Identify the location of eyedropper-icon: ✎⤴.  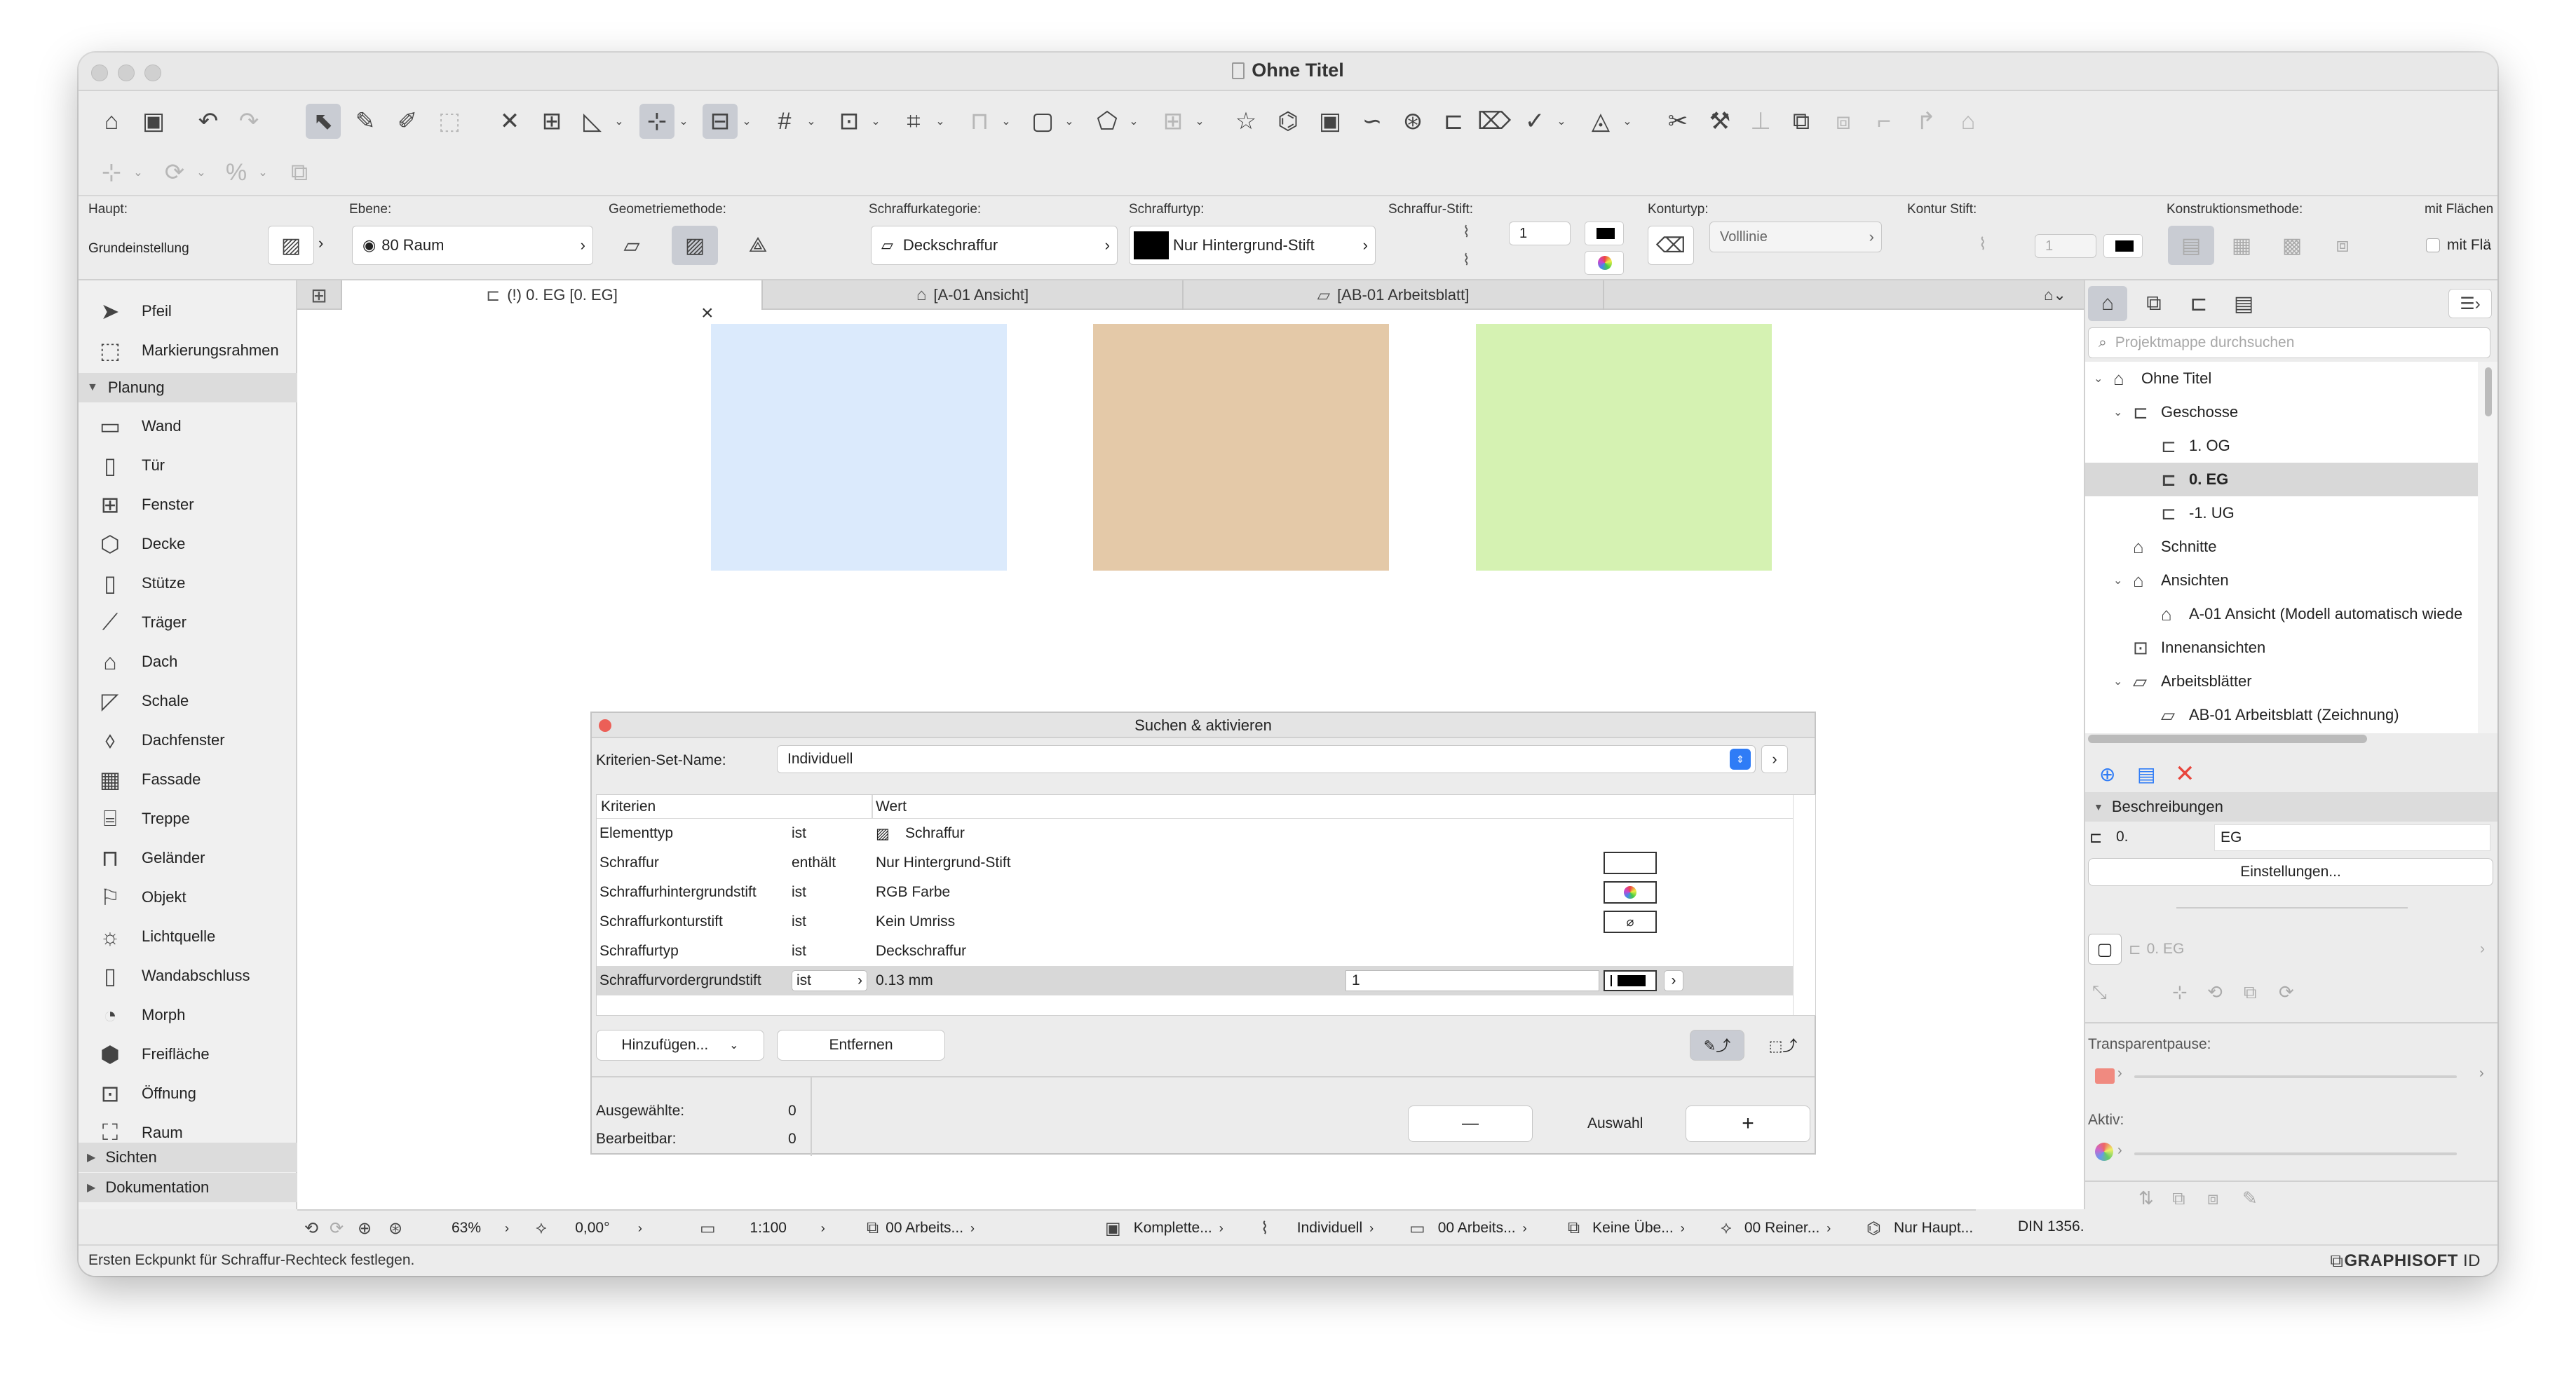
(1717, 1045).